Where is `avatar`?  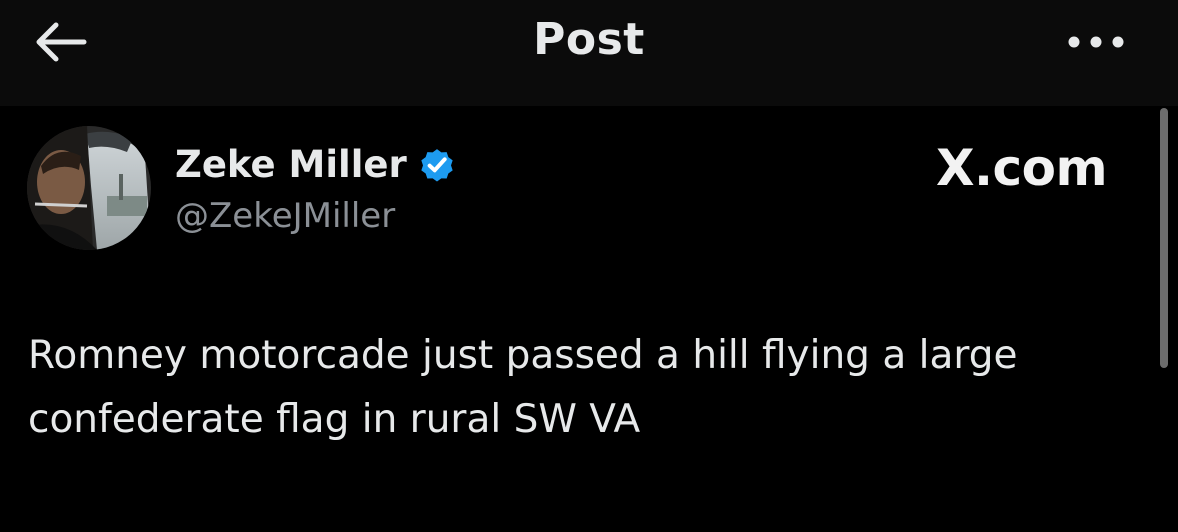 avatar is located at coordinates (89, 188).